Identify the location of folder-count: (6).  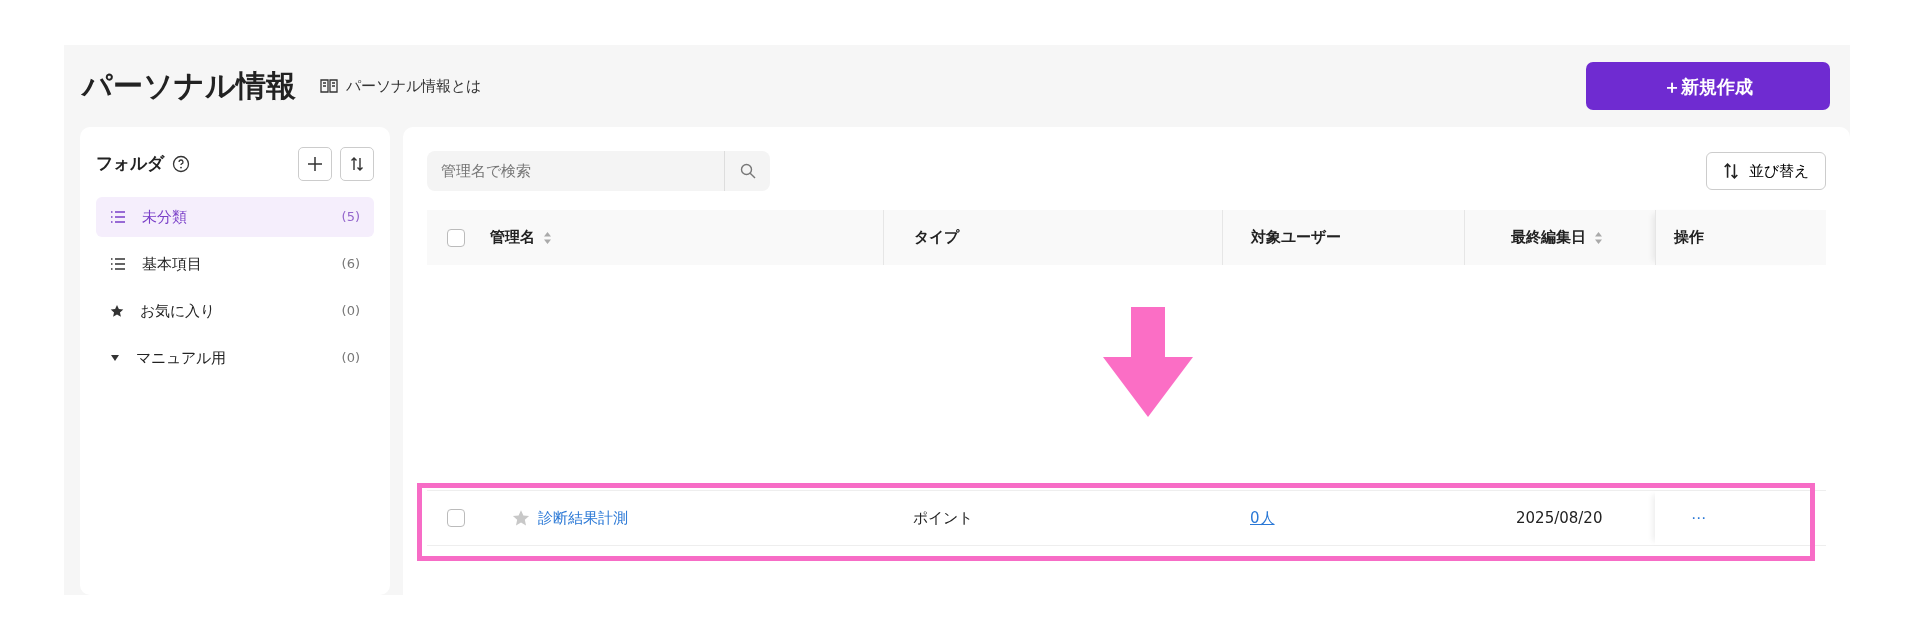
(350, 264).